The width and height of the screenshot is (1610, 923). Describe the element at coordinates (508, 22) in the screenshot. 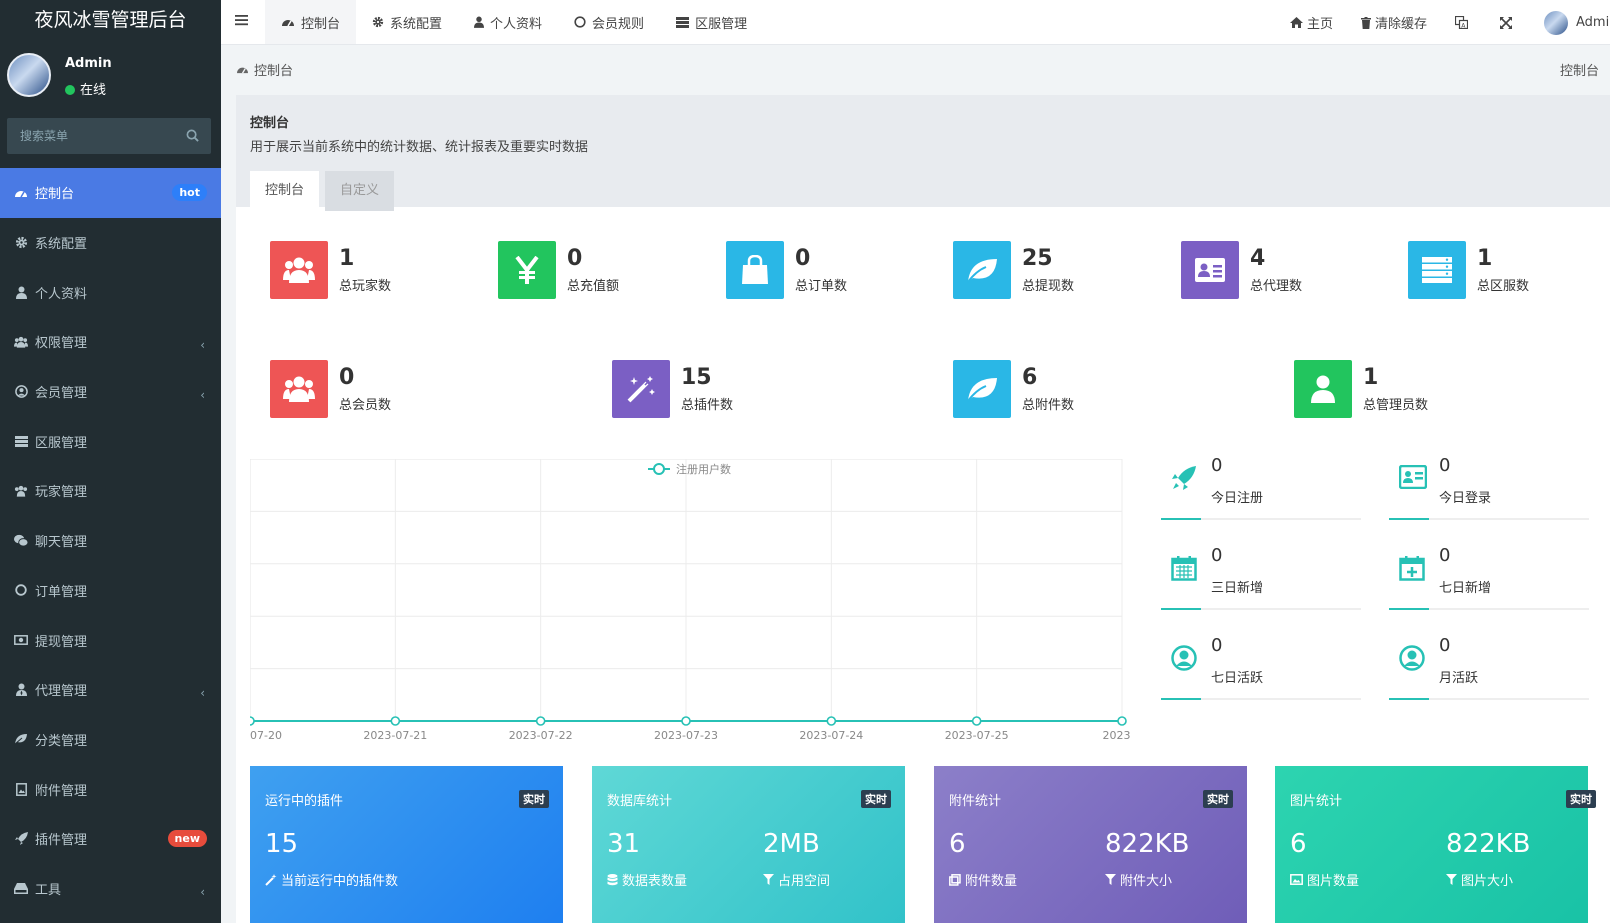

I see `tab-profile: 个人资料` at that location.